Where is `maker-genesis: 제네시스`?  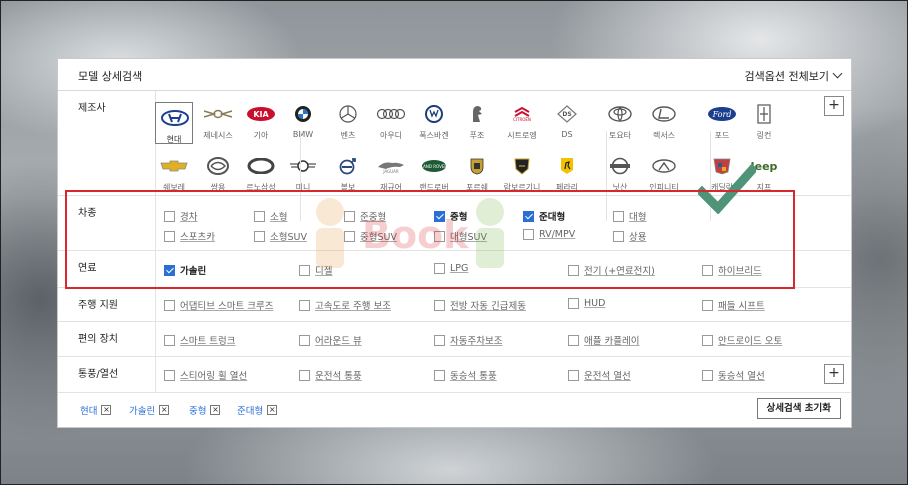
maker-genesis: 제네시스 is located at coordinates (218, 121).